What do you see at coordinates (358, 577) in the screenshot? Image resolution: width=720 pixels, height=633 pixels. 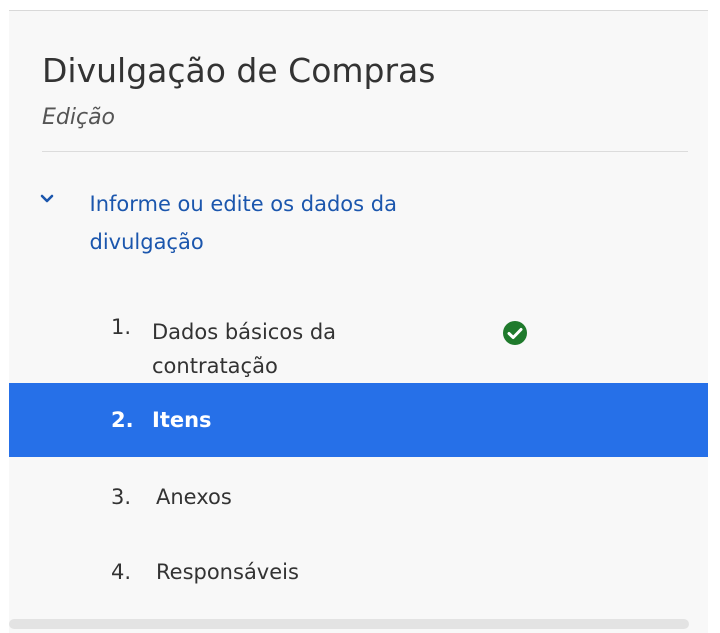 I see `step-item-responsaveis: 4. Responsáveis` at bounding box center [358, 577].